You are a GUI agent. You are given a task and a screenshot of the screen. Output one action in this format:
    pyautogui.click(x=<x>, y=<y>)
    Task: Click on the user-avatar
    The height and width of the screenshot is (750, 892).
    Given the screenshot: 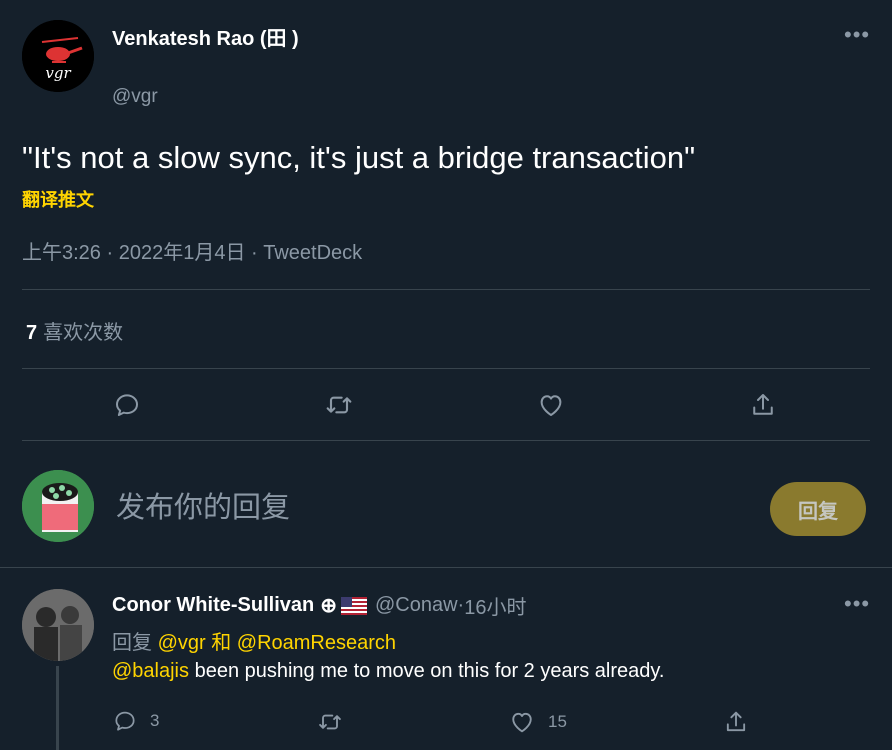 What is the action you would take?
    pyautogui.click(x=58, y=506)
    